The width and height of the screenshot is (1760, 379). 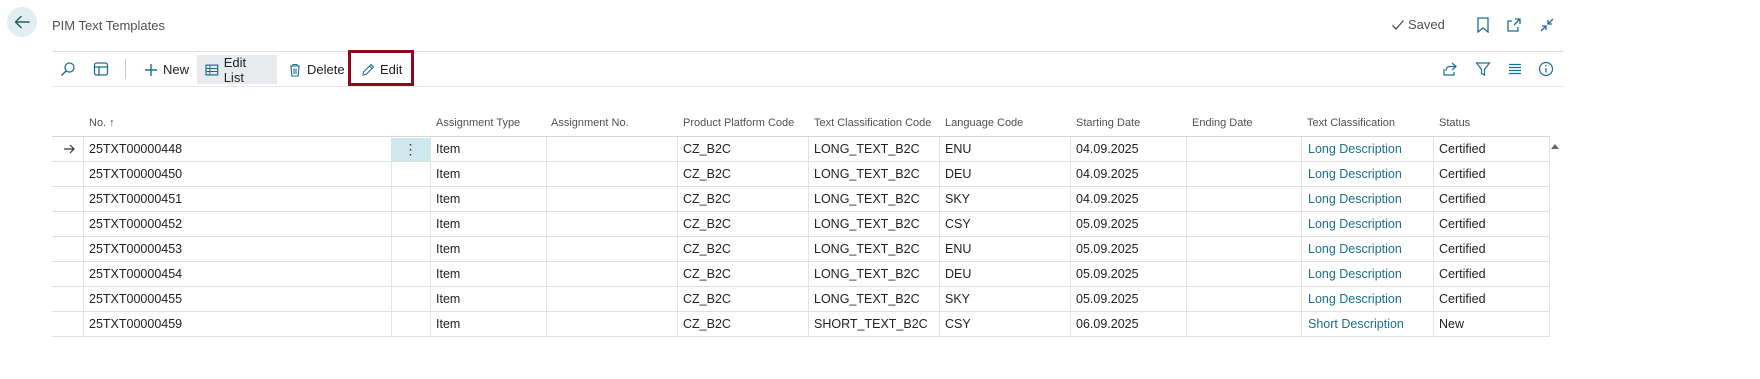 What do you see at coordinates (738, 123) in the screenshot?
I see `column-header-product-platform-code: Product Platform Code` at bounding box center [738, 123].